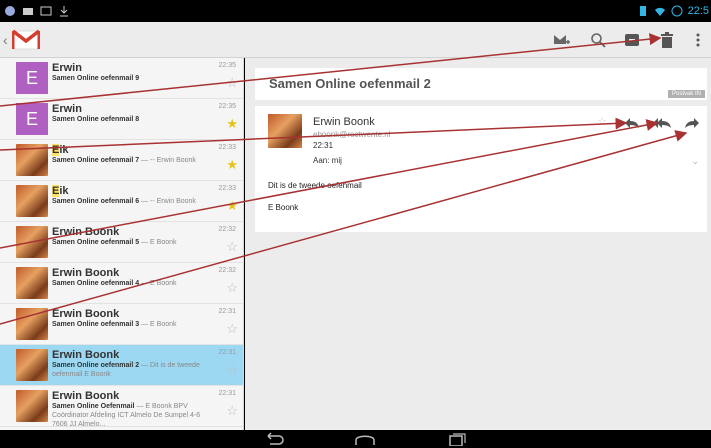 This screenshot has width=711, height=448. What do you see at coordinates (677, 11) in the screenshot?
I see `alarm-icon` at bounding box center [677, 11].